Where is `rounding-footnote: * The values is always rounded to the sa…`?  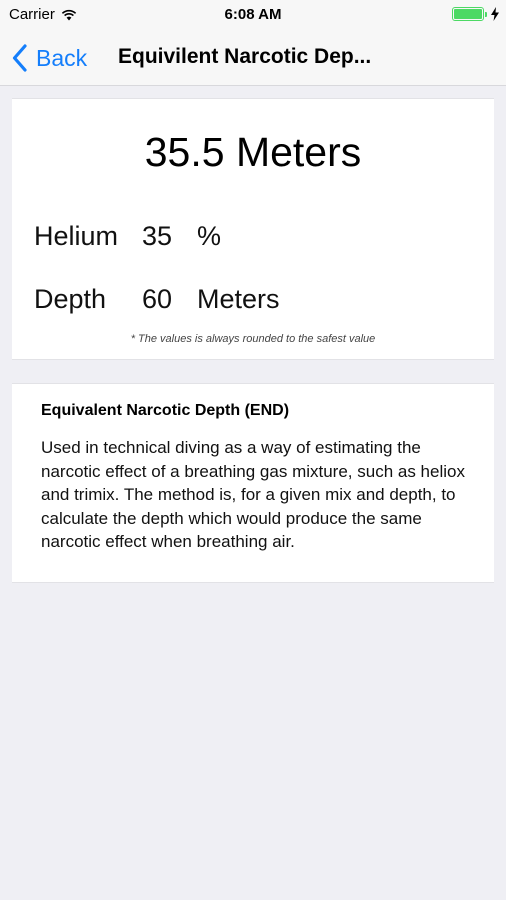
rounding-footnote: * The values is always rounded to the sa… is located at coordinates (253, 339).